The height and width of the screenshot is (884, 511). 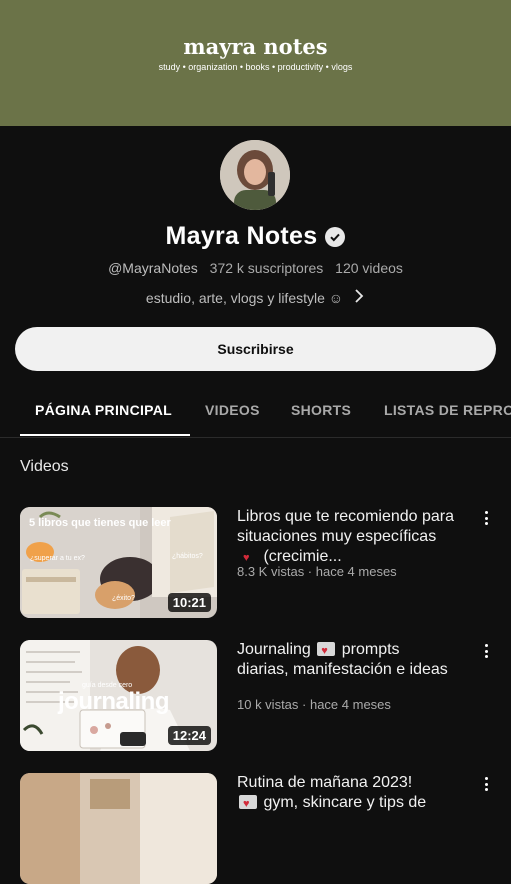 What do you see at coordinates (232, 410) in the screenshot?
I see `tab-videos: VIDEOS` at bounding box center [232, 410].